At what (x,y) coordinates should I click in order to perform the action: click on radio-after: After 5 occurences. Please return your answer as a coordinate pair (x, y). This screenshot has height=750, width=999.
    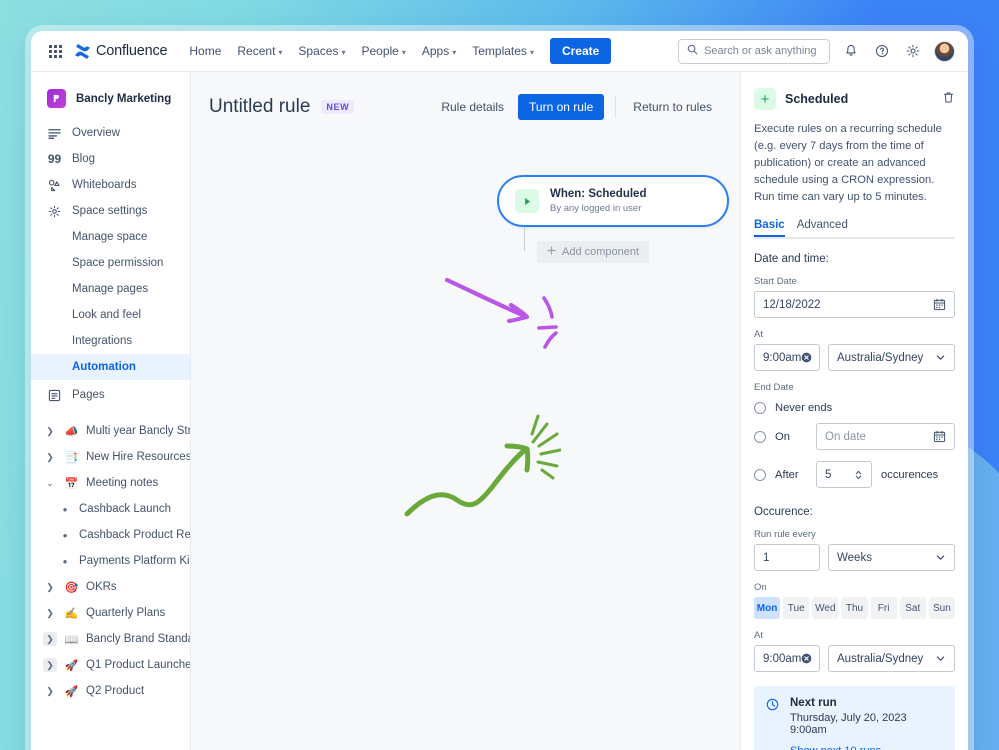
    Looking at the image, I should click on (854, 475).